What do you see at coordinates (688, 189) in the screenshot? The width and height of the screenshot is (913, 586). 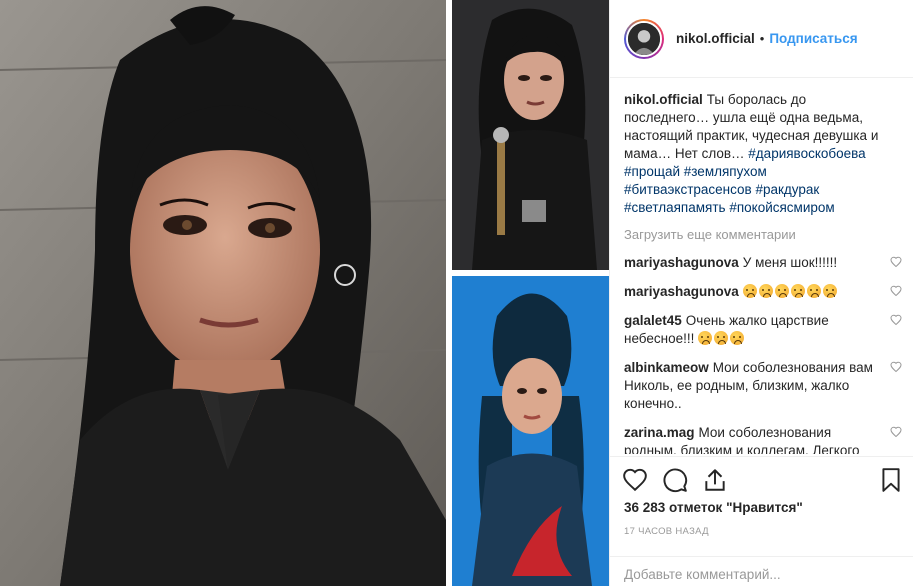 I see `hashtag: #битваэкстрасенсов` at bounding box center [688, 189].